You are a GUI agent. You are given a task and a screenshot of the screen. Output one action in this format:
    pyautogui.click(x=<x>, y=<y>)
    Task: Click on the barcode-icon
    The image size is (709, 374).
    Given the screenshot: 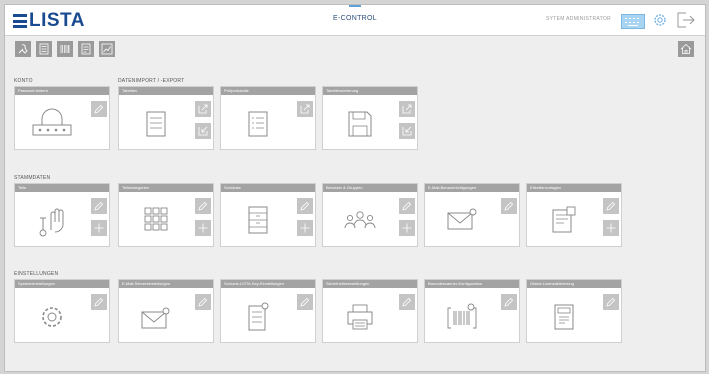 What is the action you would take?
    pyautogui.click(x=65, y=49)
    